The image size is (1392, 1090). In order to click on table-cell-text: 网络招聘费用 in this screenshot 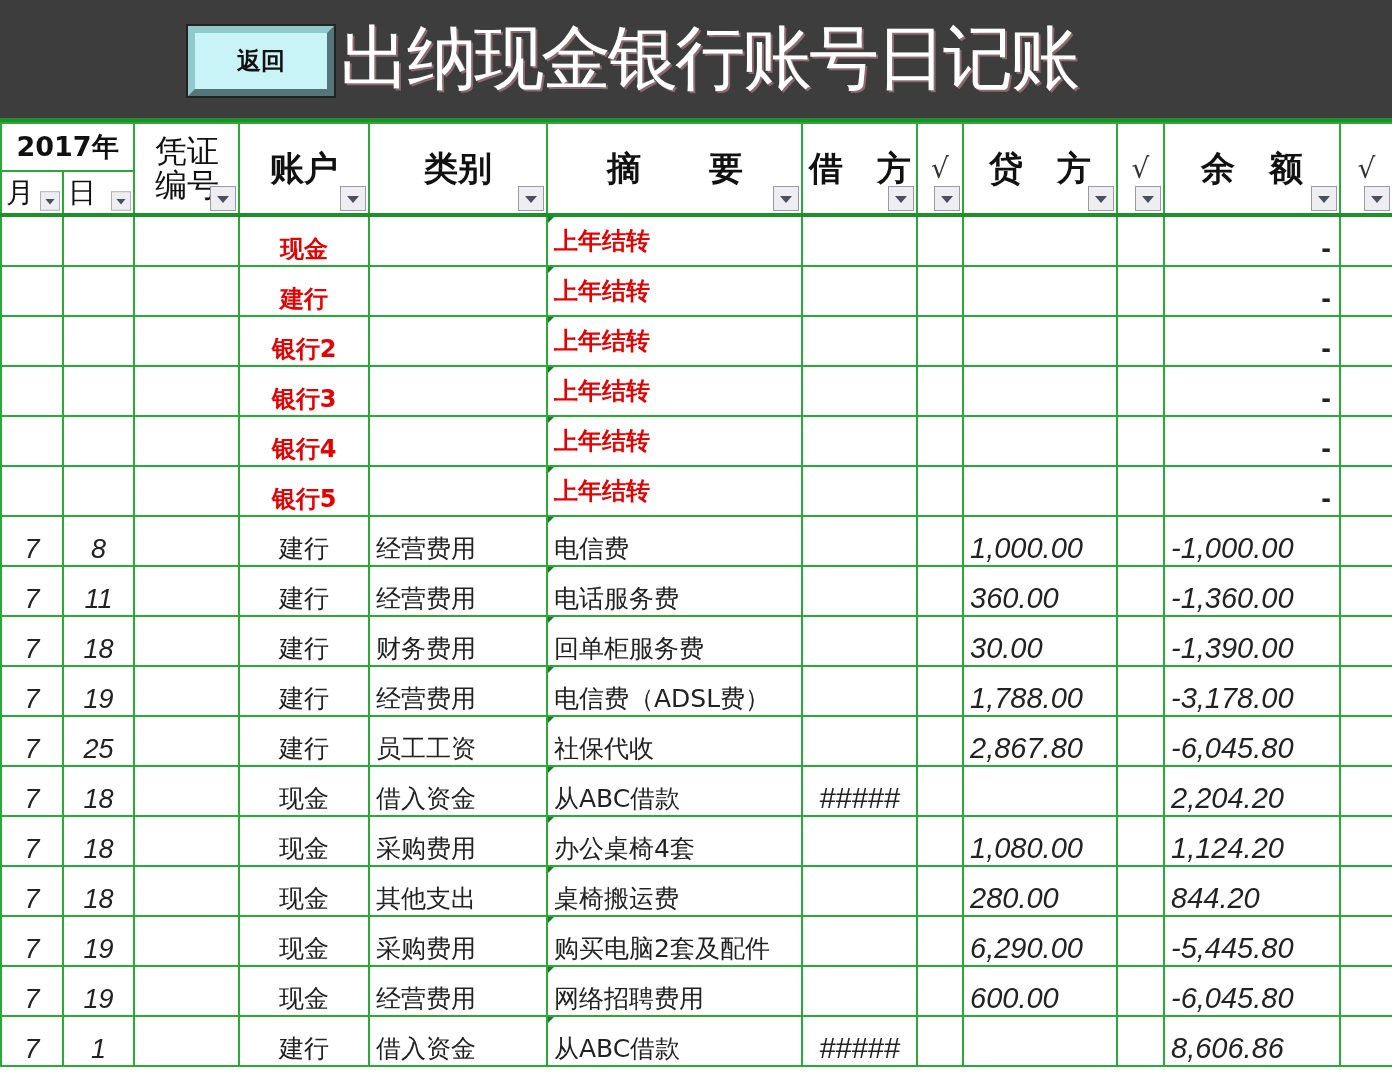, I will do `click(629, 998)`.